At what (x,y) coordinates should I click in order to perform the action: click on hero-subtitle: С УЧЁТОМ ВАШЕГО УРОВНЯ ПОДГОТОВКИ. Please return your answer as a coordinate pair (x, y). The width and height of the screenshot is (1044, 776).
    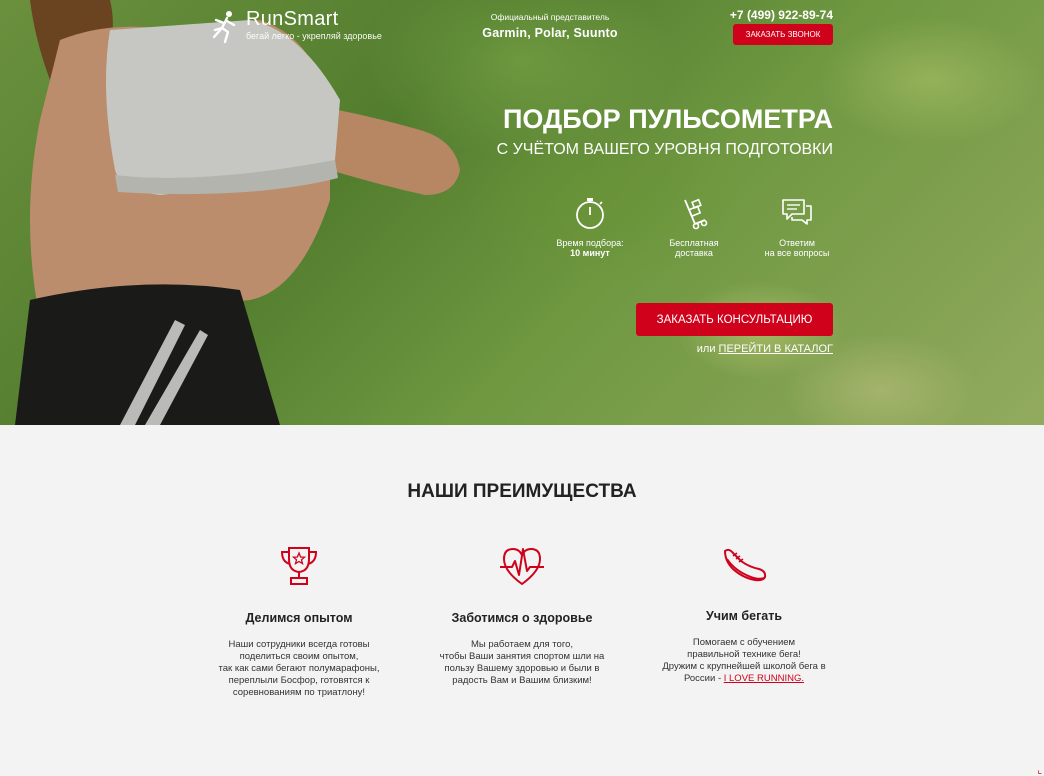
    Looking at the image, I should click on (664, 149).